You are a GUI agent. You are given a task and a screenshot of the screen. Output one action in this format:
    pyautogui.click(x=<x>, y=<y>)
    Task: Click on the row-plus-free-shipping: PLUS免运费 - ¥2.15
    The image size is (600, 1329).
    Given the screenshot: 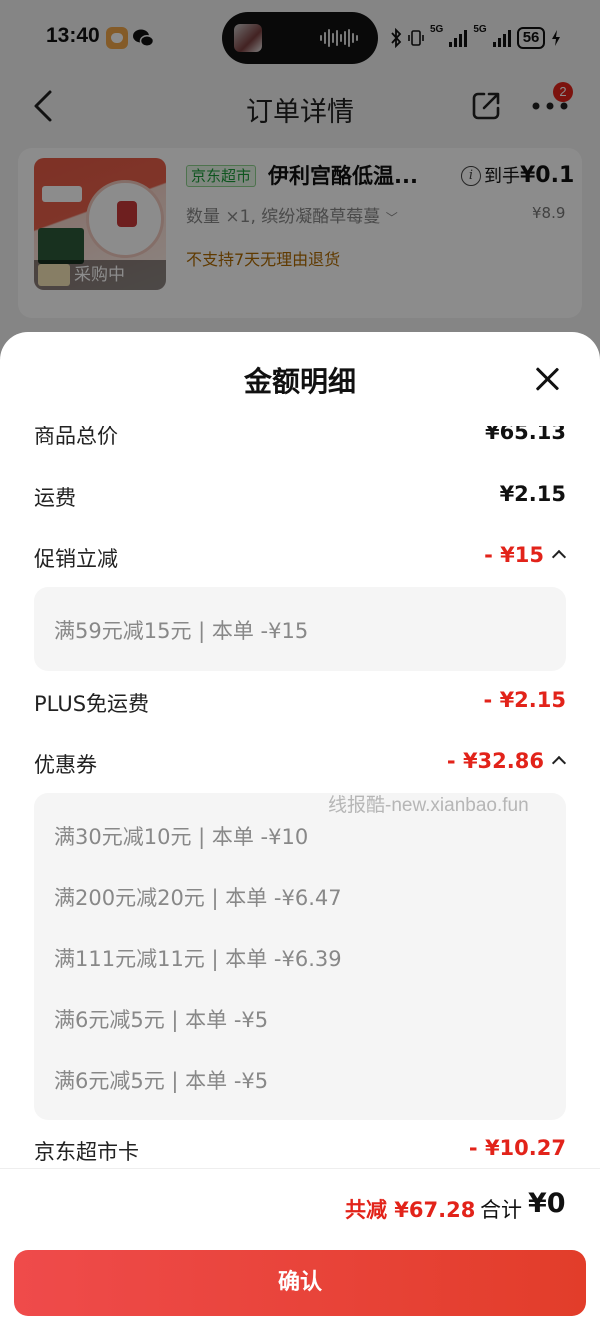 What is the action you would take?
    pyautogui.click(x=300, y=702)
    